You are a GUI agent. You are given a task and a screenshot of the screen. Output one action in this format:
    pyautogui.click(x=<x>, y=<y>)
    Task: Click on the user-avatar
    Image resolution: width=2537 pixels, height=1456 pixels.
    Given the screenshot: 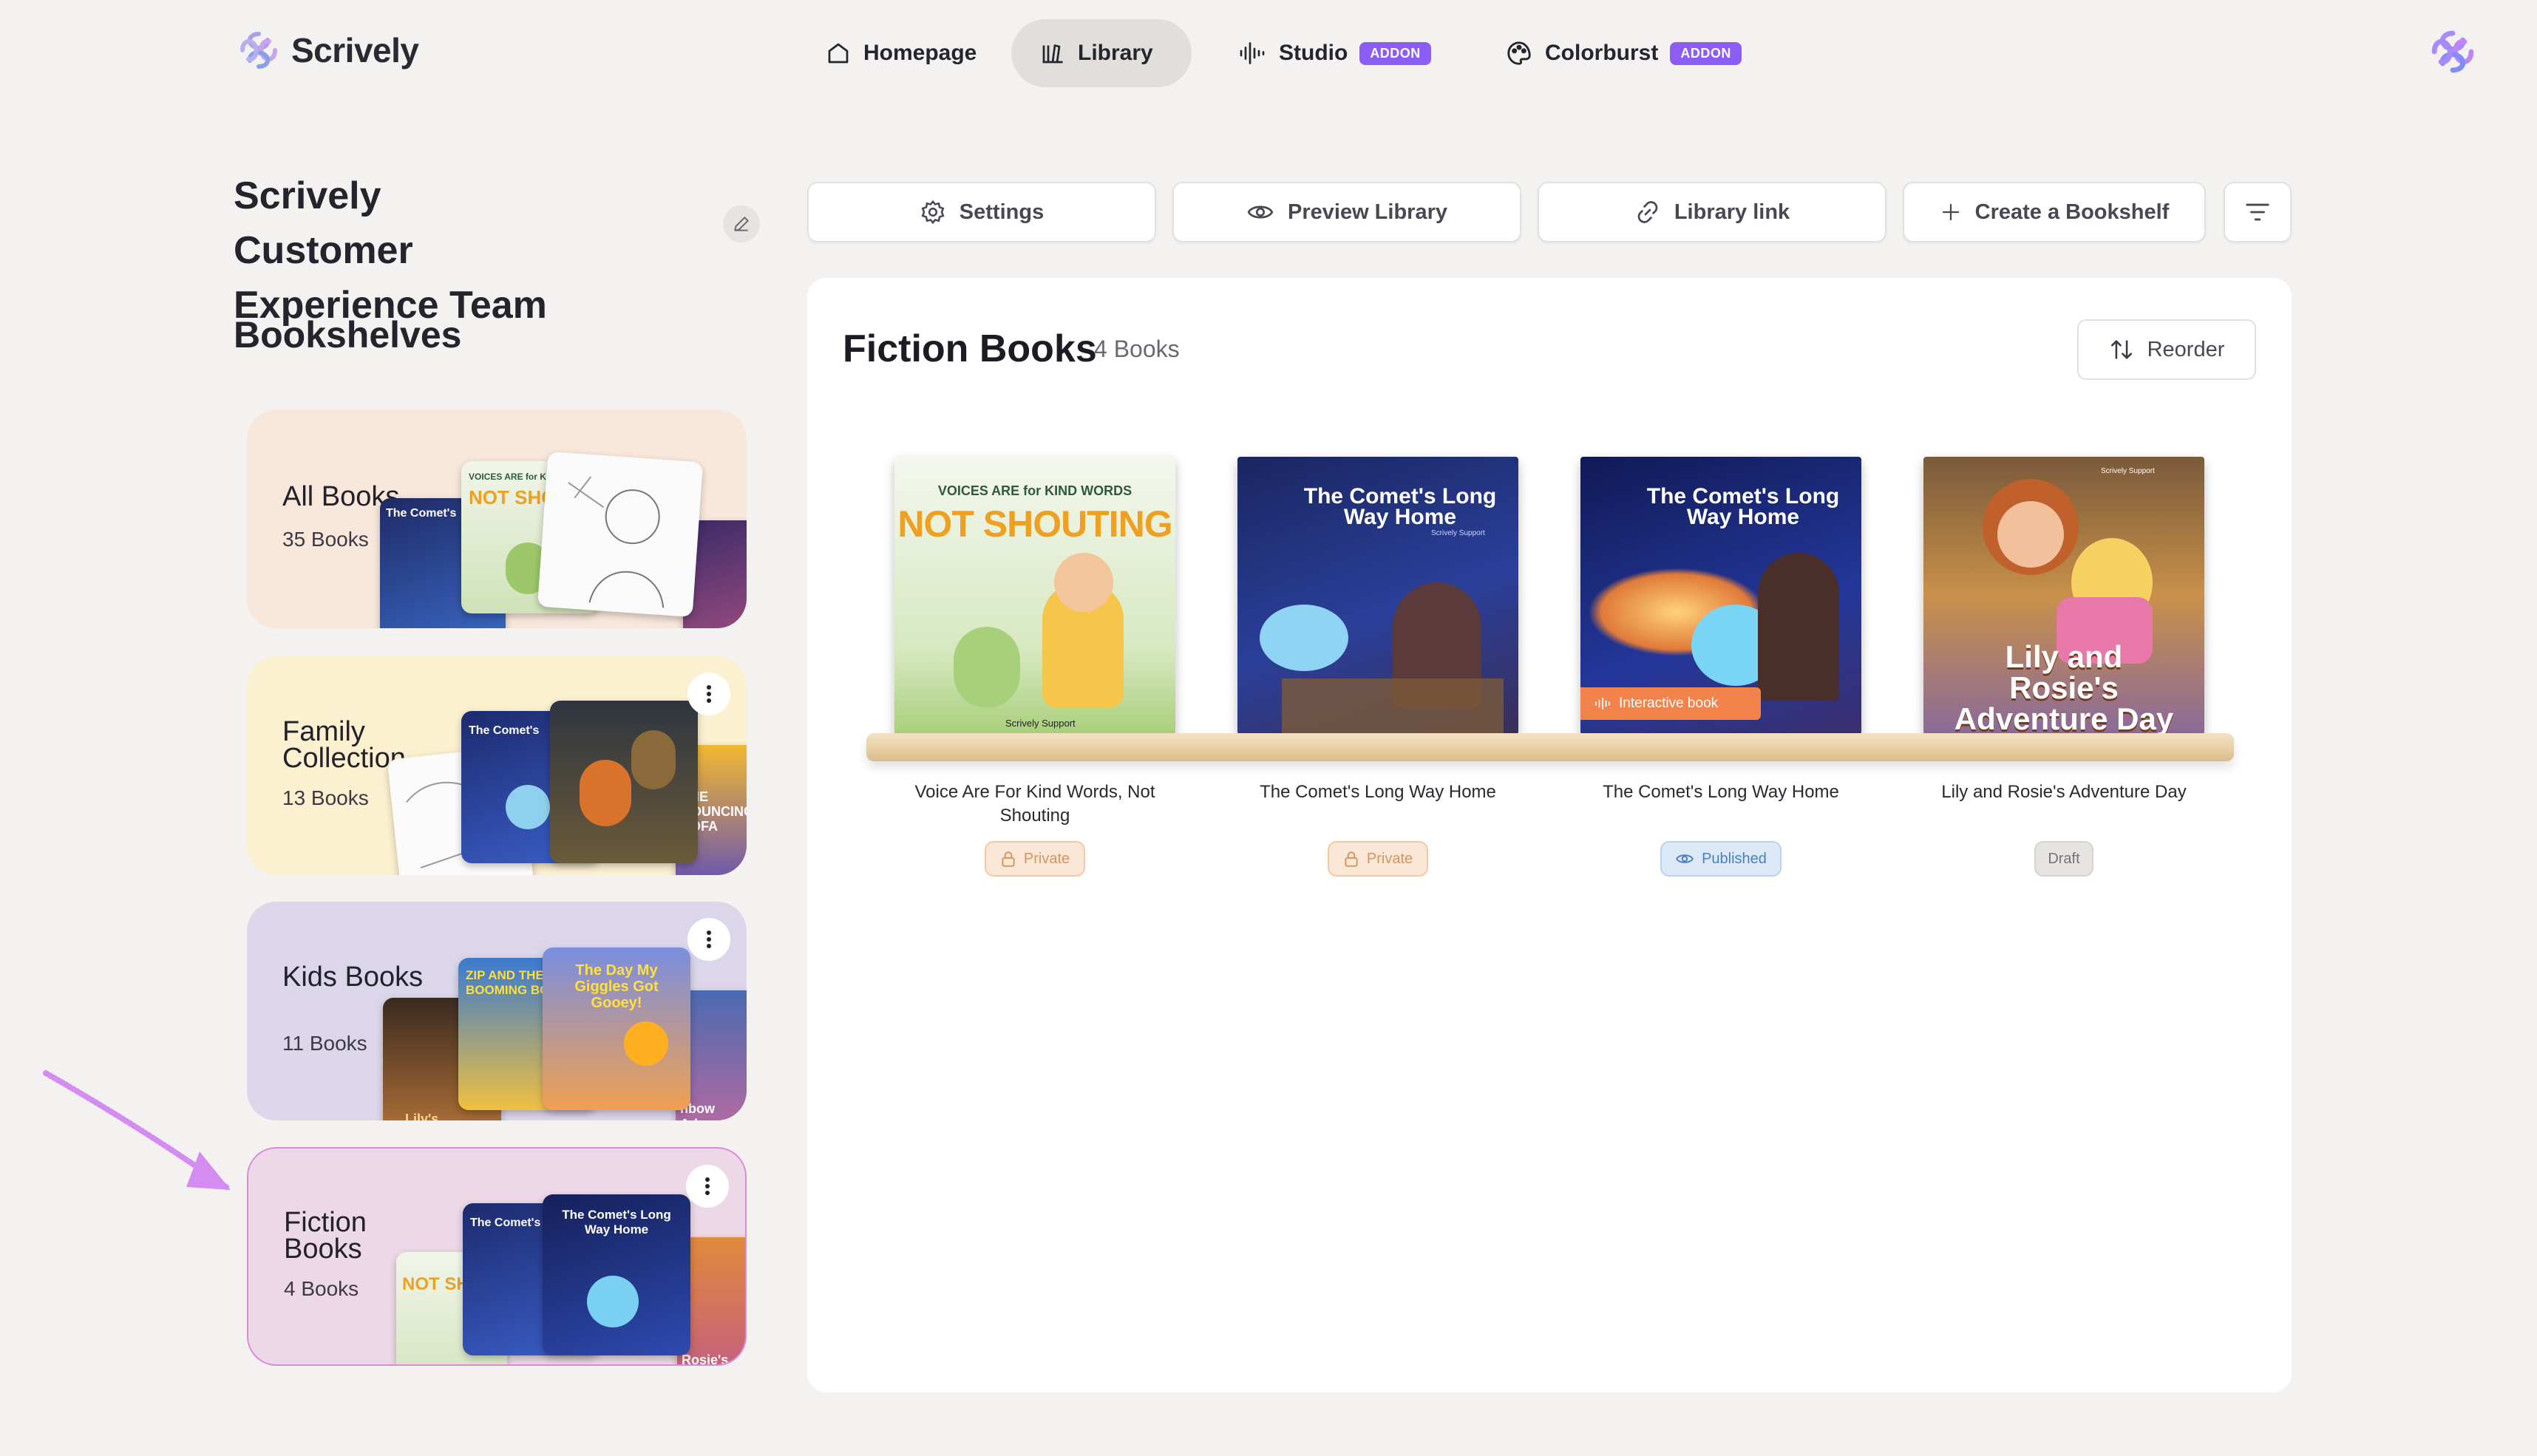 What is the action you would take?
    pyautogui.click(x=2453, y=54)
    